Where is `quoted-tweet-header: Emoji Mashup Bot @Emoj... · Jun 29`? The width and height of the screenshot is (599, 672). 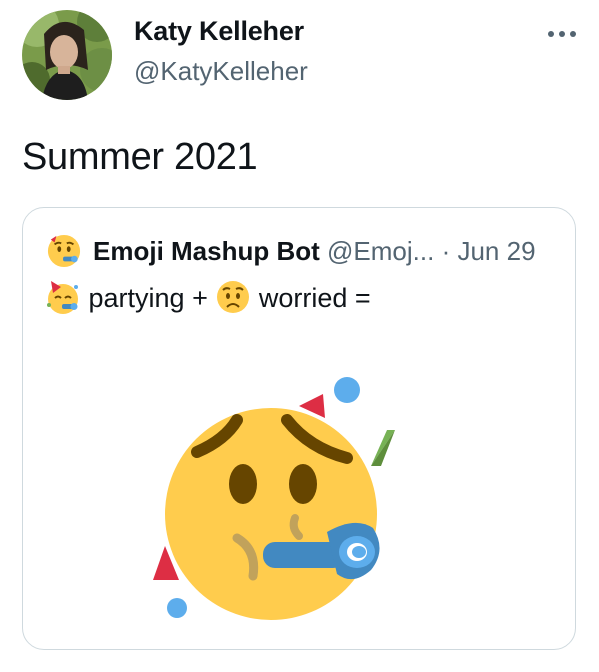
quoted-tweet-header: Emoji Mashup Bot @Emoj... · Jun 29 is located at coordinates (314, 251).